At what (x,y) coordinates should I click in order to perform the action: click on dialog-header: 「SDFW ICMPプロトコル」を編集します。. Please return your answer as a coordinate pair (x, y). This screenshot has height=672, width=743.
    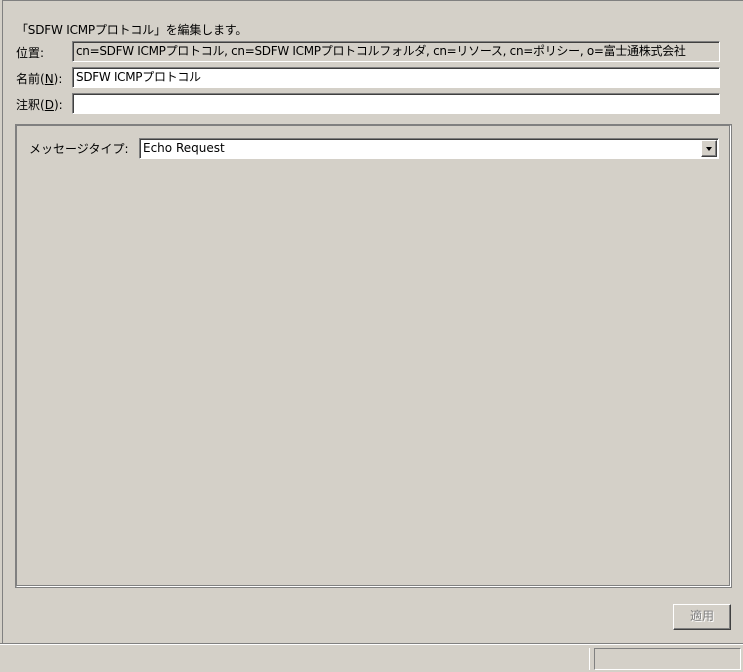
    Looking at the image, I should click on (132, 30).